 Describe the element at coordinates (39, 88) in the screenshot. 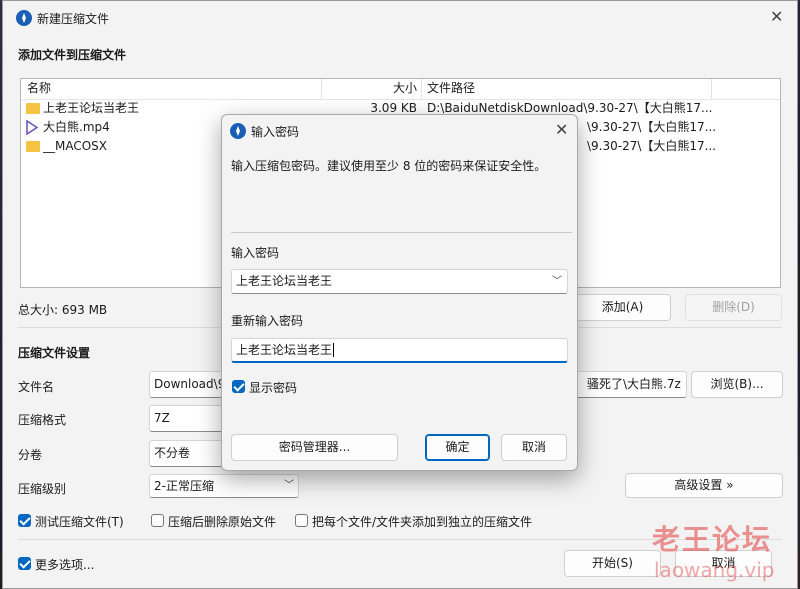

I see `column-name-header: 名称` at that location.